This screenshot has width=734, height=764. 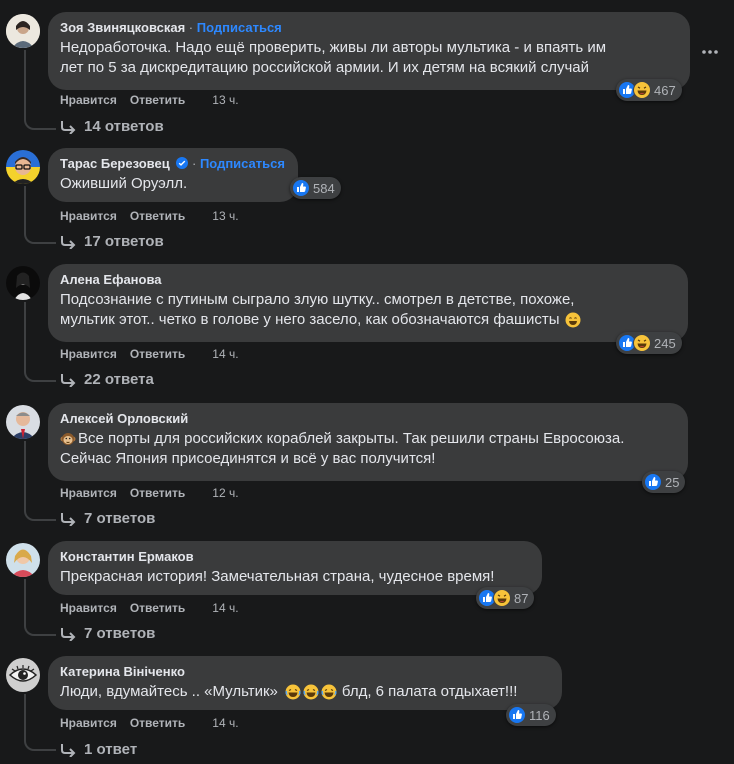 I want to click on emoji-group, so click(x=310, y=692).